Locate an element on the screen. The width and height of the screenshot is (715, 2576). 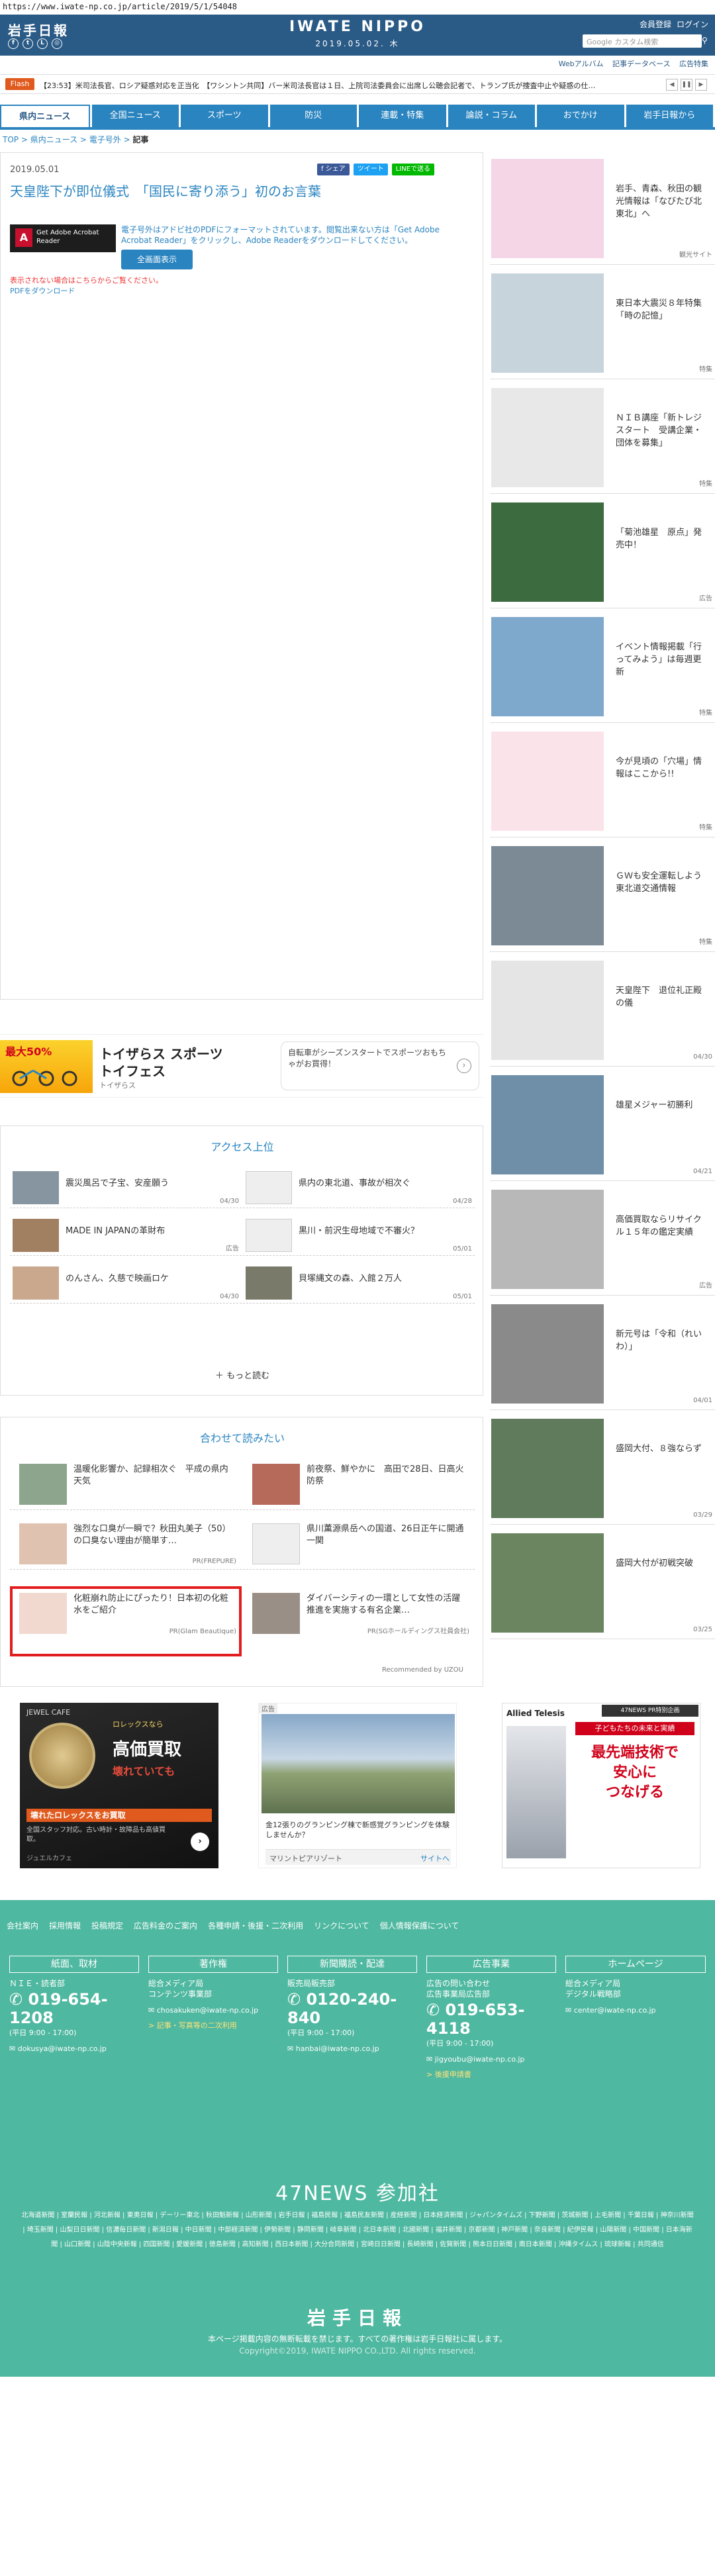
arrow-icon: > is located at coordinates (430, 2074).